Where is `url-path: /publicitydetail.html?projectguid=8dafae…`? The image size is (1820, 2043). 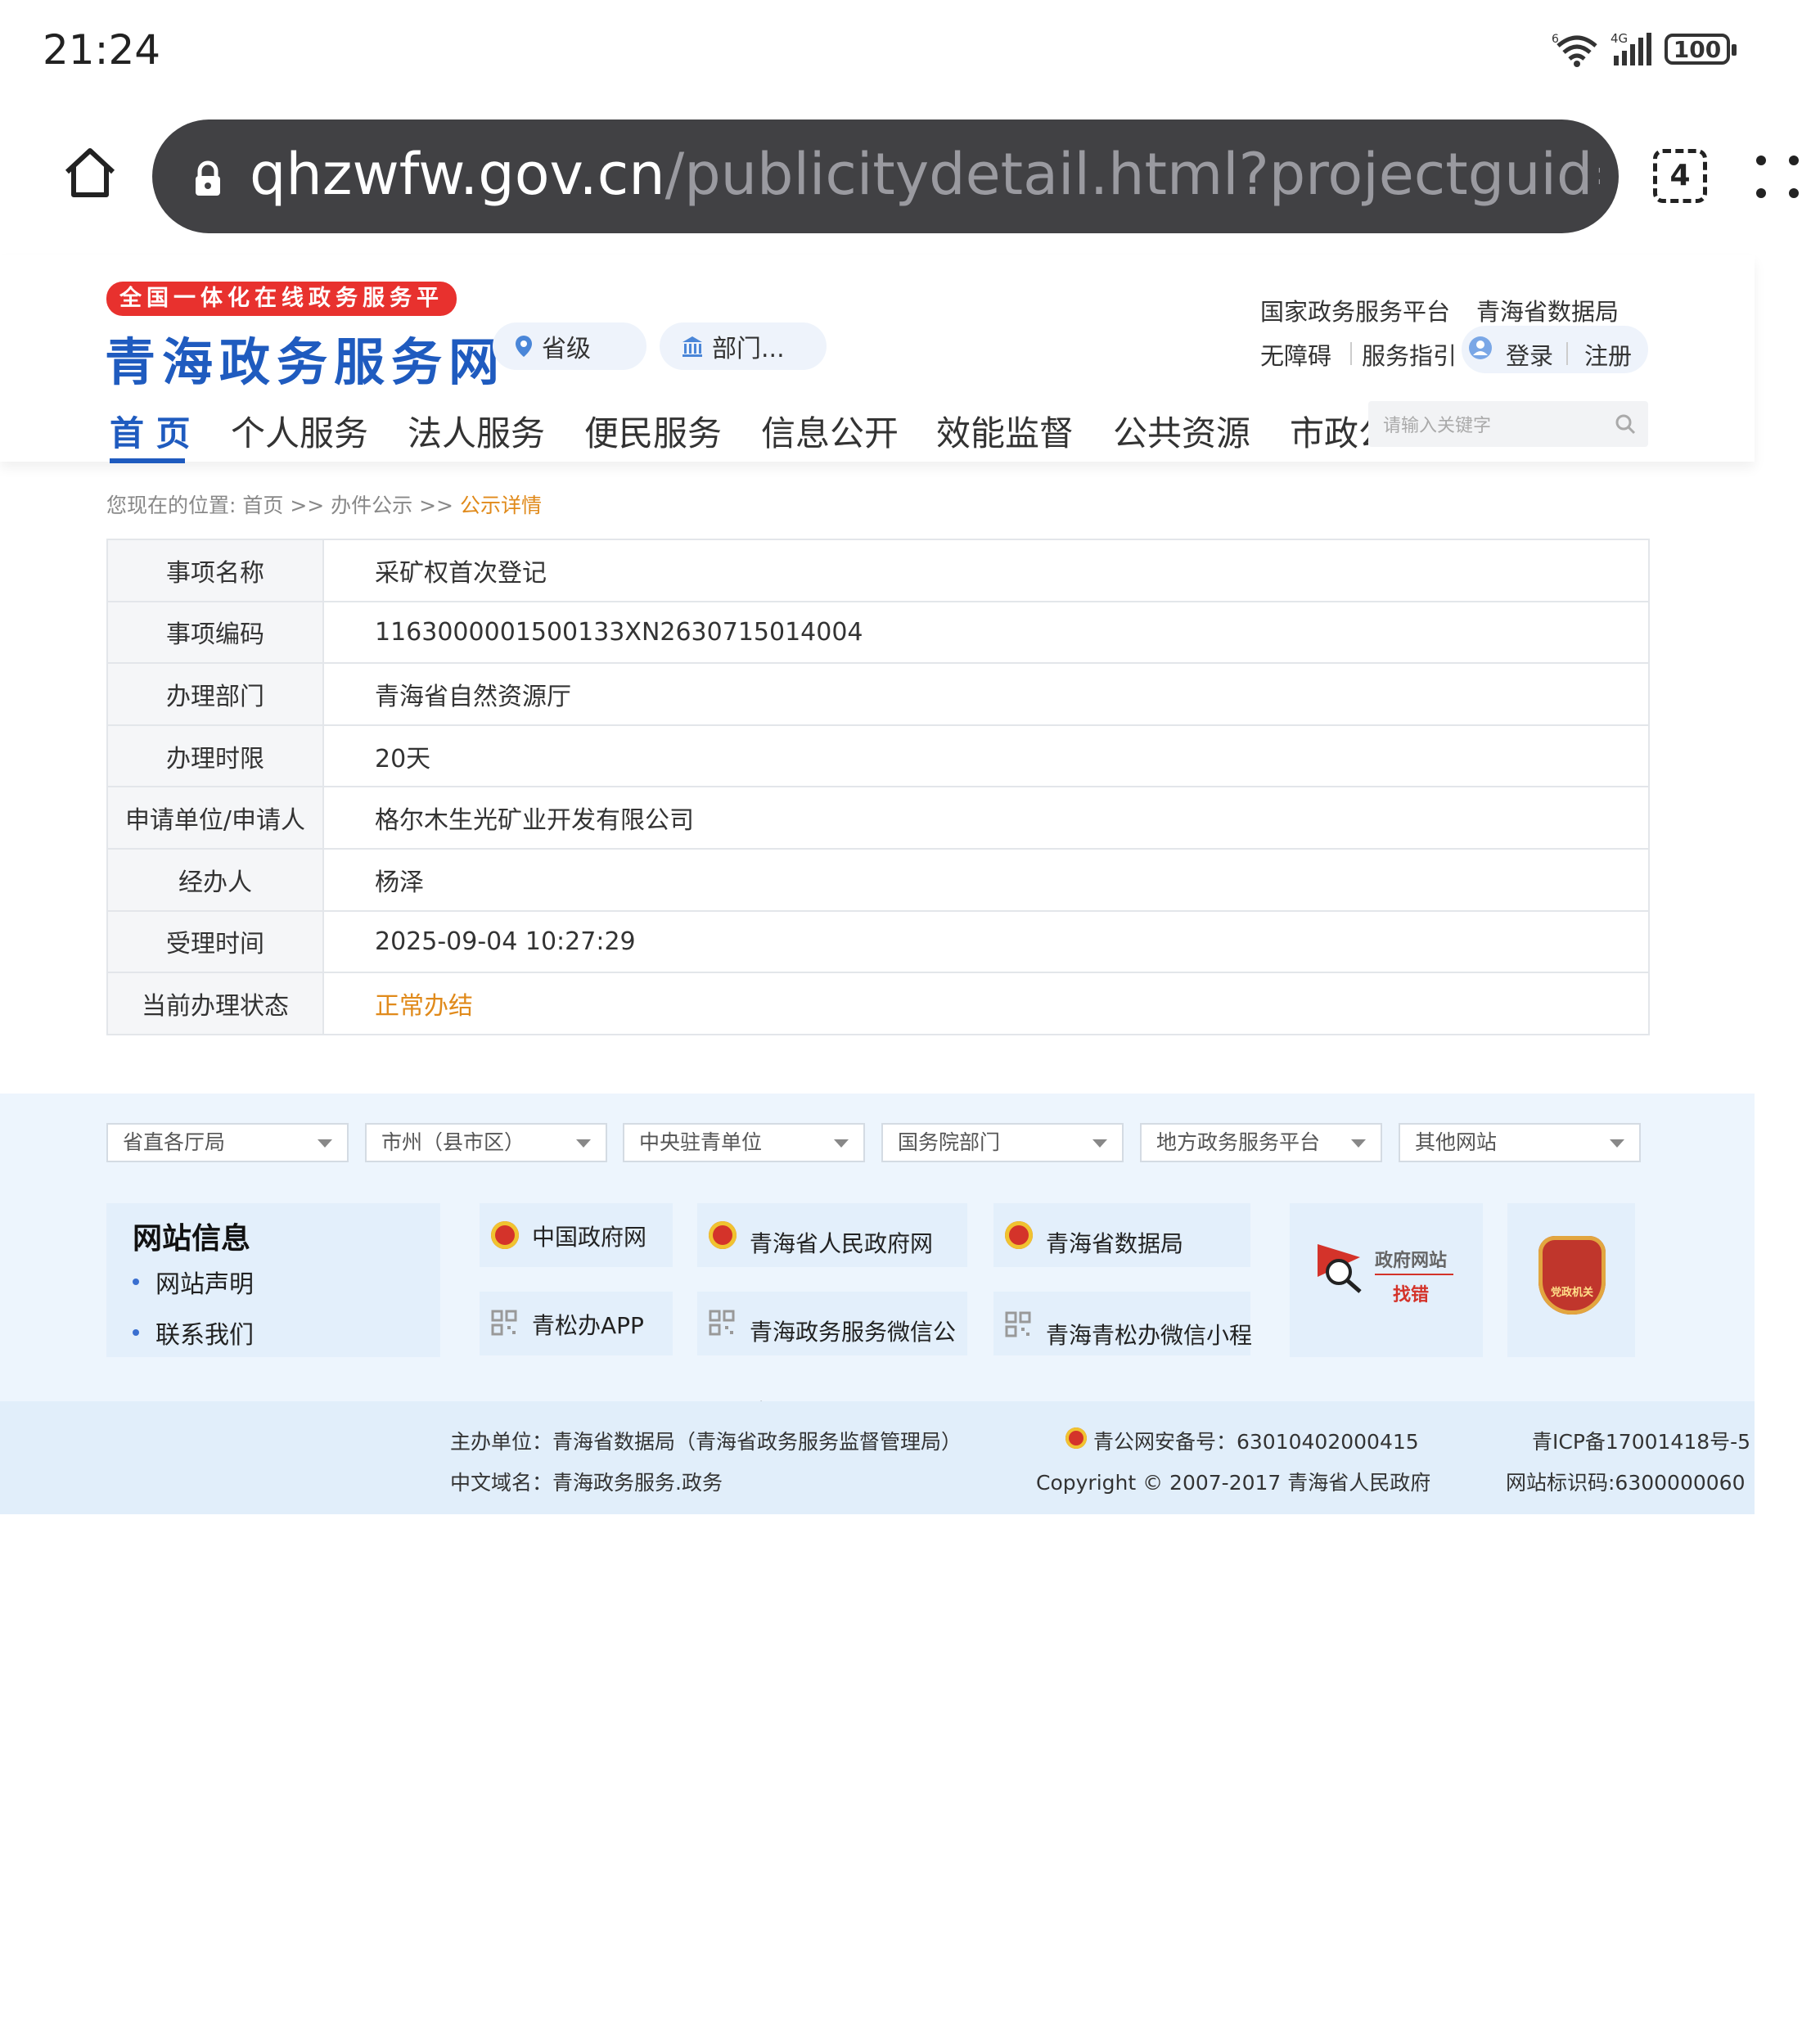
url-path: /publicitydetail.html?projectguid=8dafae… is located at coordinates (1132, 174).